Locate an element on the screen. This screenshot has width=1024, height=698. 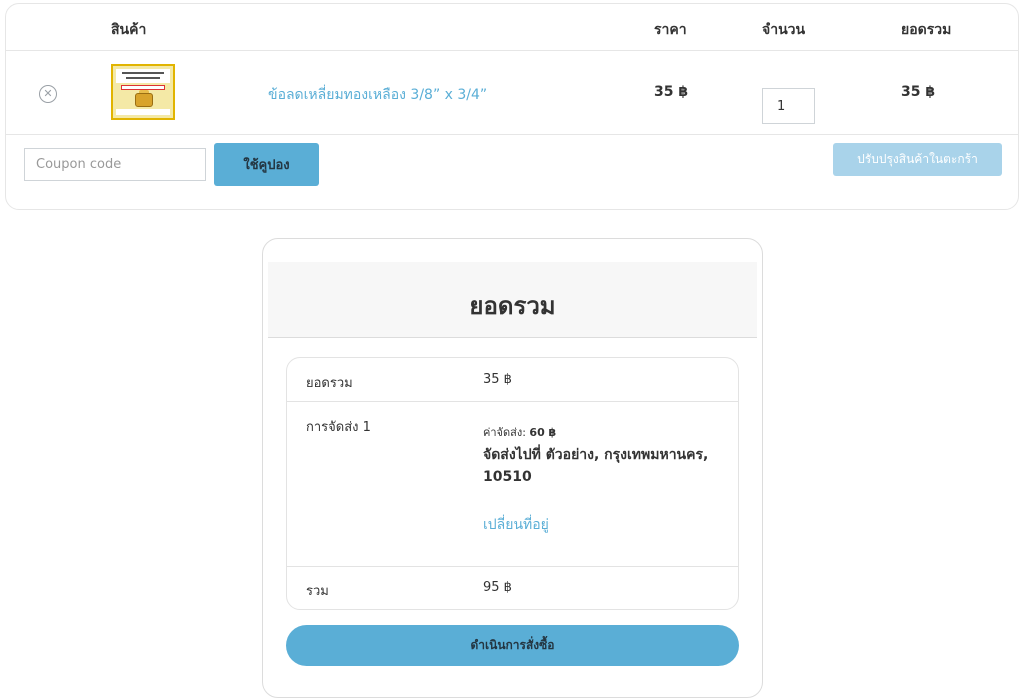
header-subtotal: ยอดรวม is located at coordinates (926, 30).